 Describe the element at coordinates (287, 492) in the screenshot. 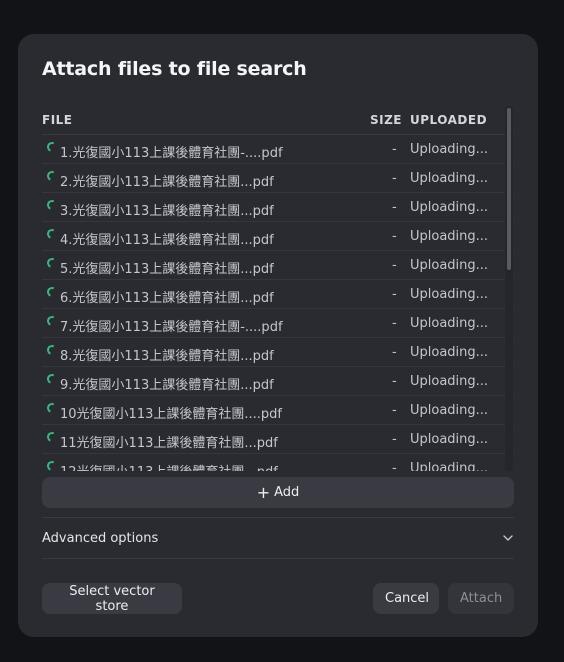

I see `add-label: Add` at that location.